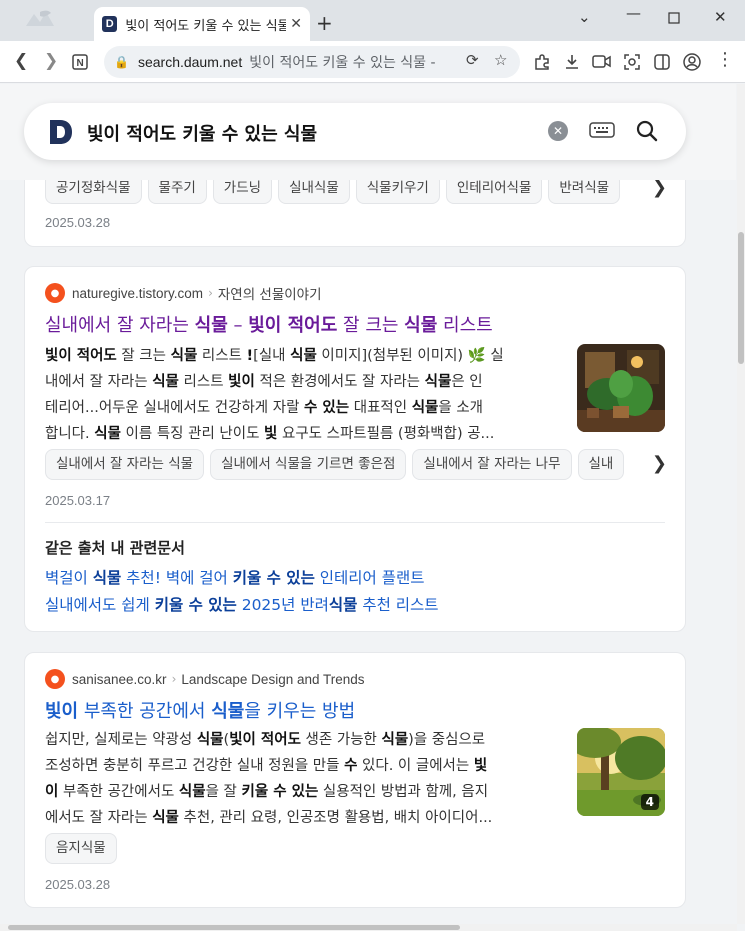 This screenshot has width=745, height=931. What do you see at coordinates (692, 62) in the screenshot?
I see `profile-avatar-icon` at bounding box center [692, 62].